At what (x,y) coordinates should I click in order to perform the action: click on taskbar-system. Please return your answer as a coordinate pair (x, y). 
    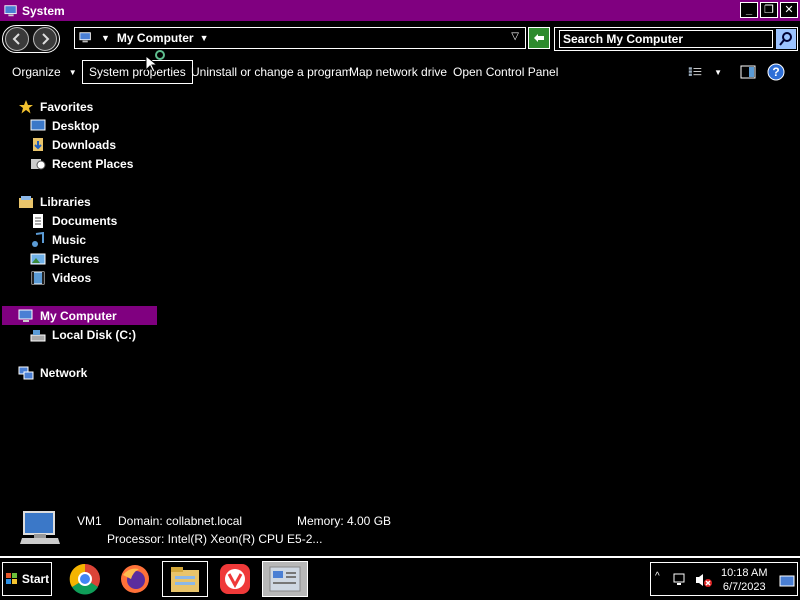
    Looking at the image, I should click on (285, 579).